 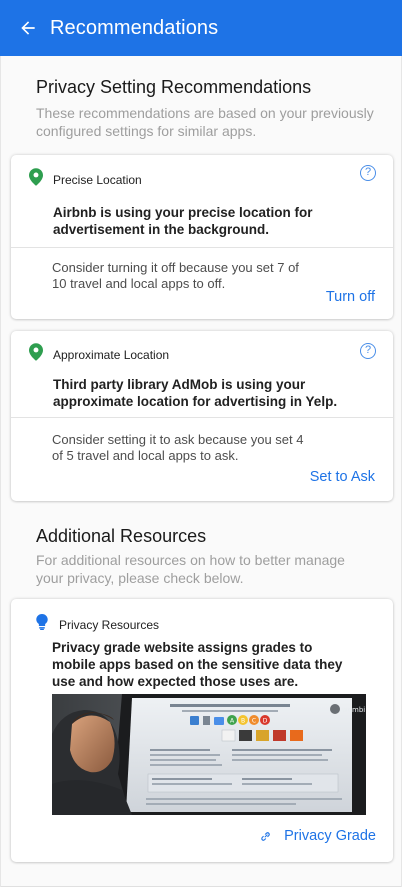 What do you see at coordinates (243, 721) in the screenshot?
I see `grade-b: B` at bounding box center [243, 721].